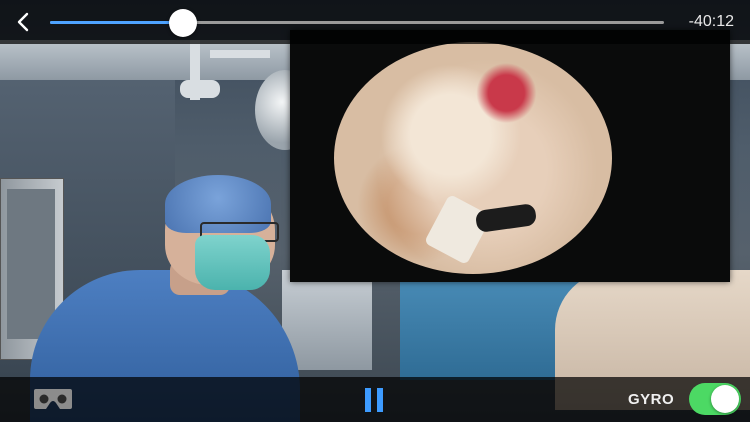 The image size is (750, 422). I want to click on gyro-toggle, so click(715, 399).